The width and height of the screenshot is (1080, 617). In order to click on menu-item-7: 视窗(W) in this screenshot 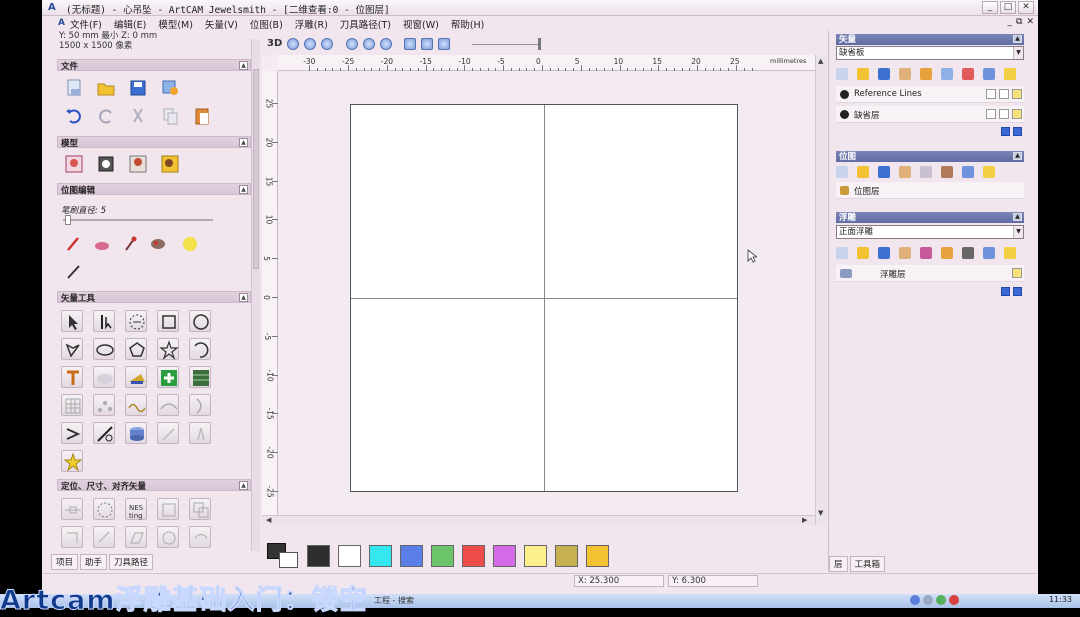, I will do `click(421, 24)`.